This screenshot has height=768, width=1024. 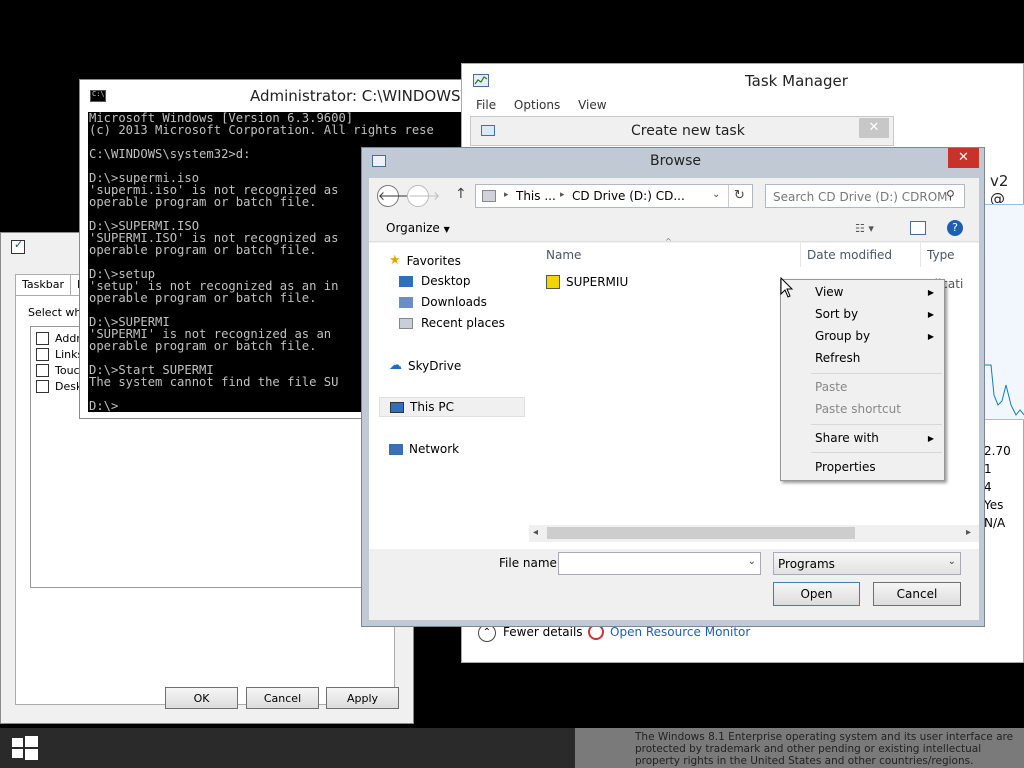 What do you see at coordinates (461, 194) in the screenshot?
I see `up-arrow-icon: ↑` at bounding box center [461, 194].